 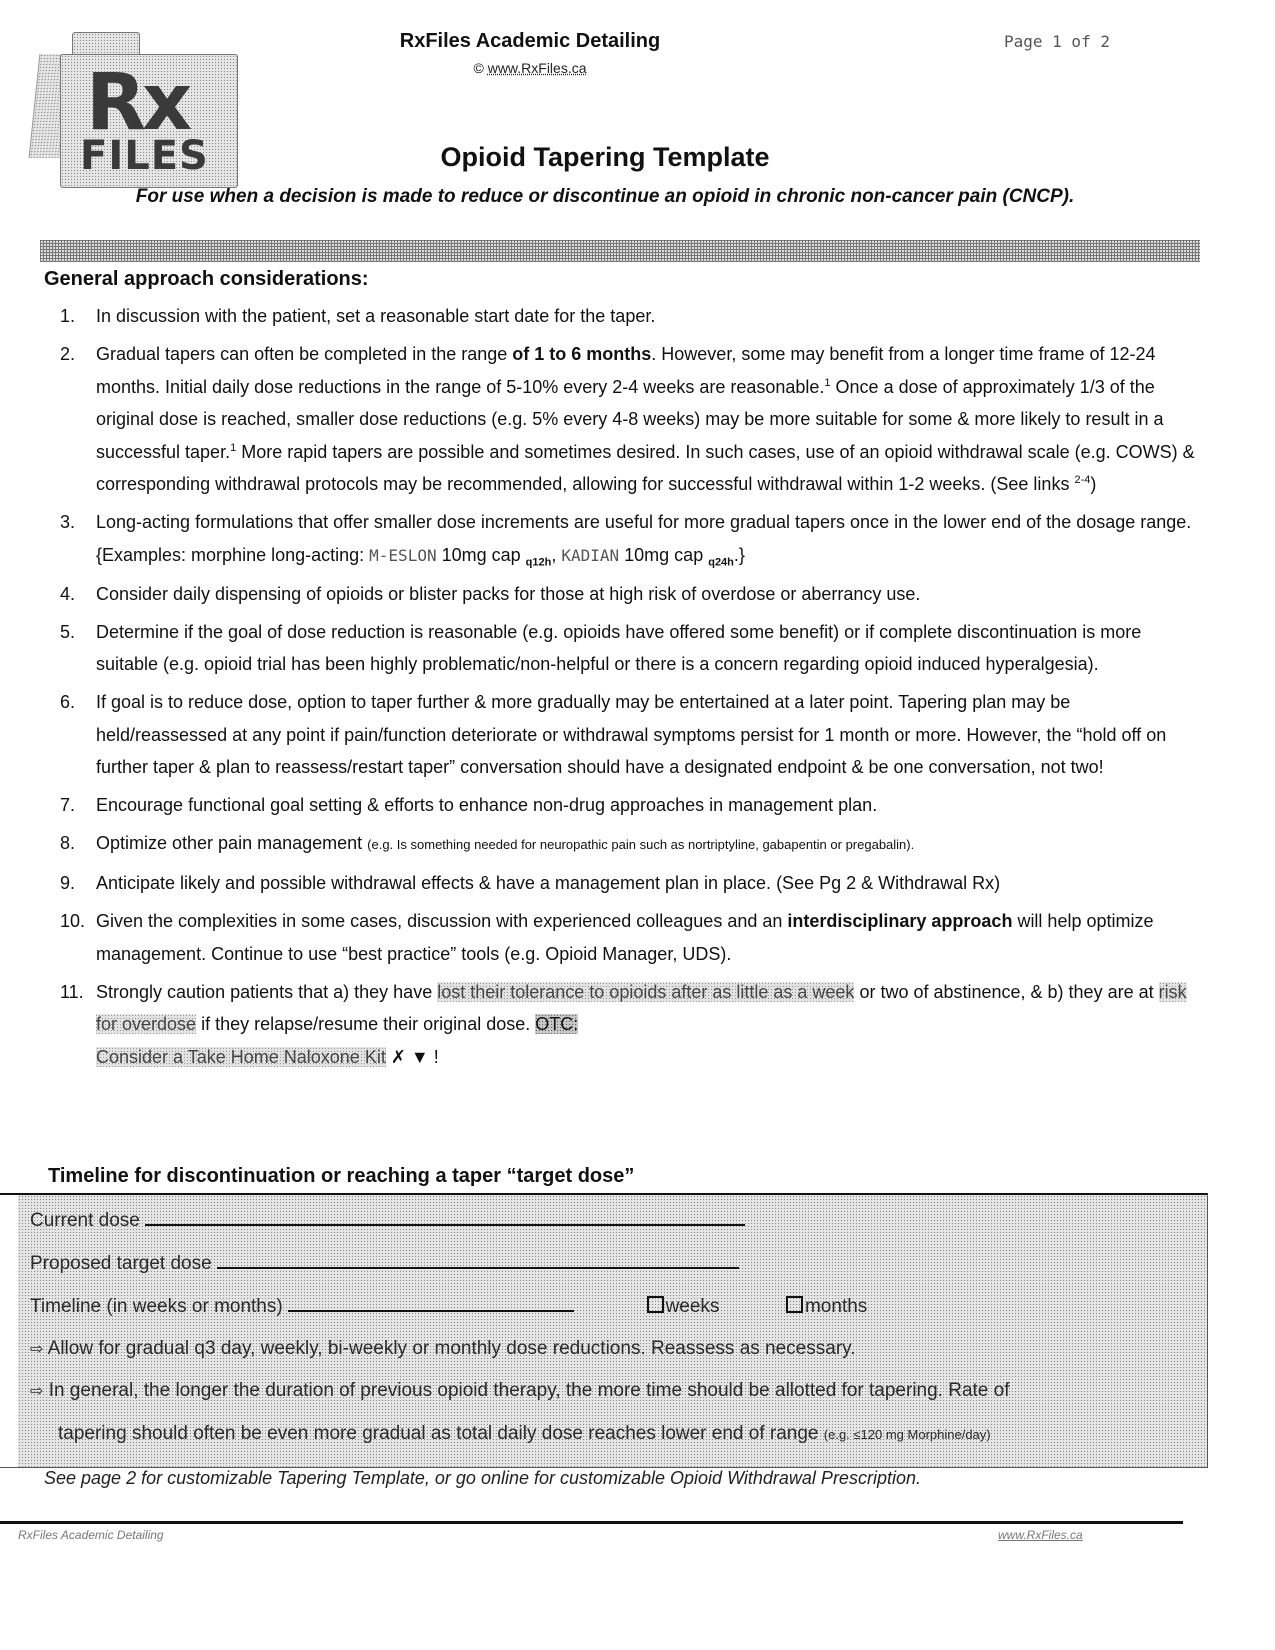 I want to click on current-dose-row: Current dose, so click(x=388, y=1221).